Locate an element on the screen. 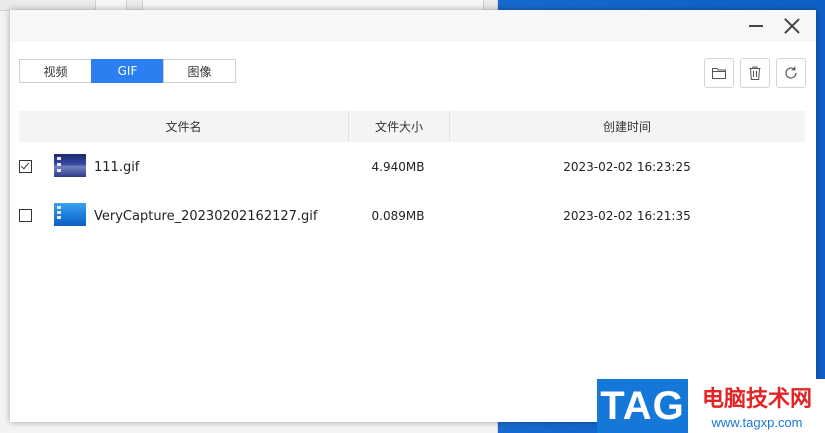  file-size: 0.089MB is located at coordinates (398, 216).